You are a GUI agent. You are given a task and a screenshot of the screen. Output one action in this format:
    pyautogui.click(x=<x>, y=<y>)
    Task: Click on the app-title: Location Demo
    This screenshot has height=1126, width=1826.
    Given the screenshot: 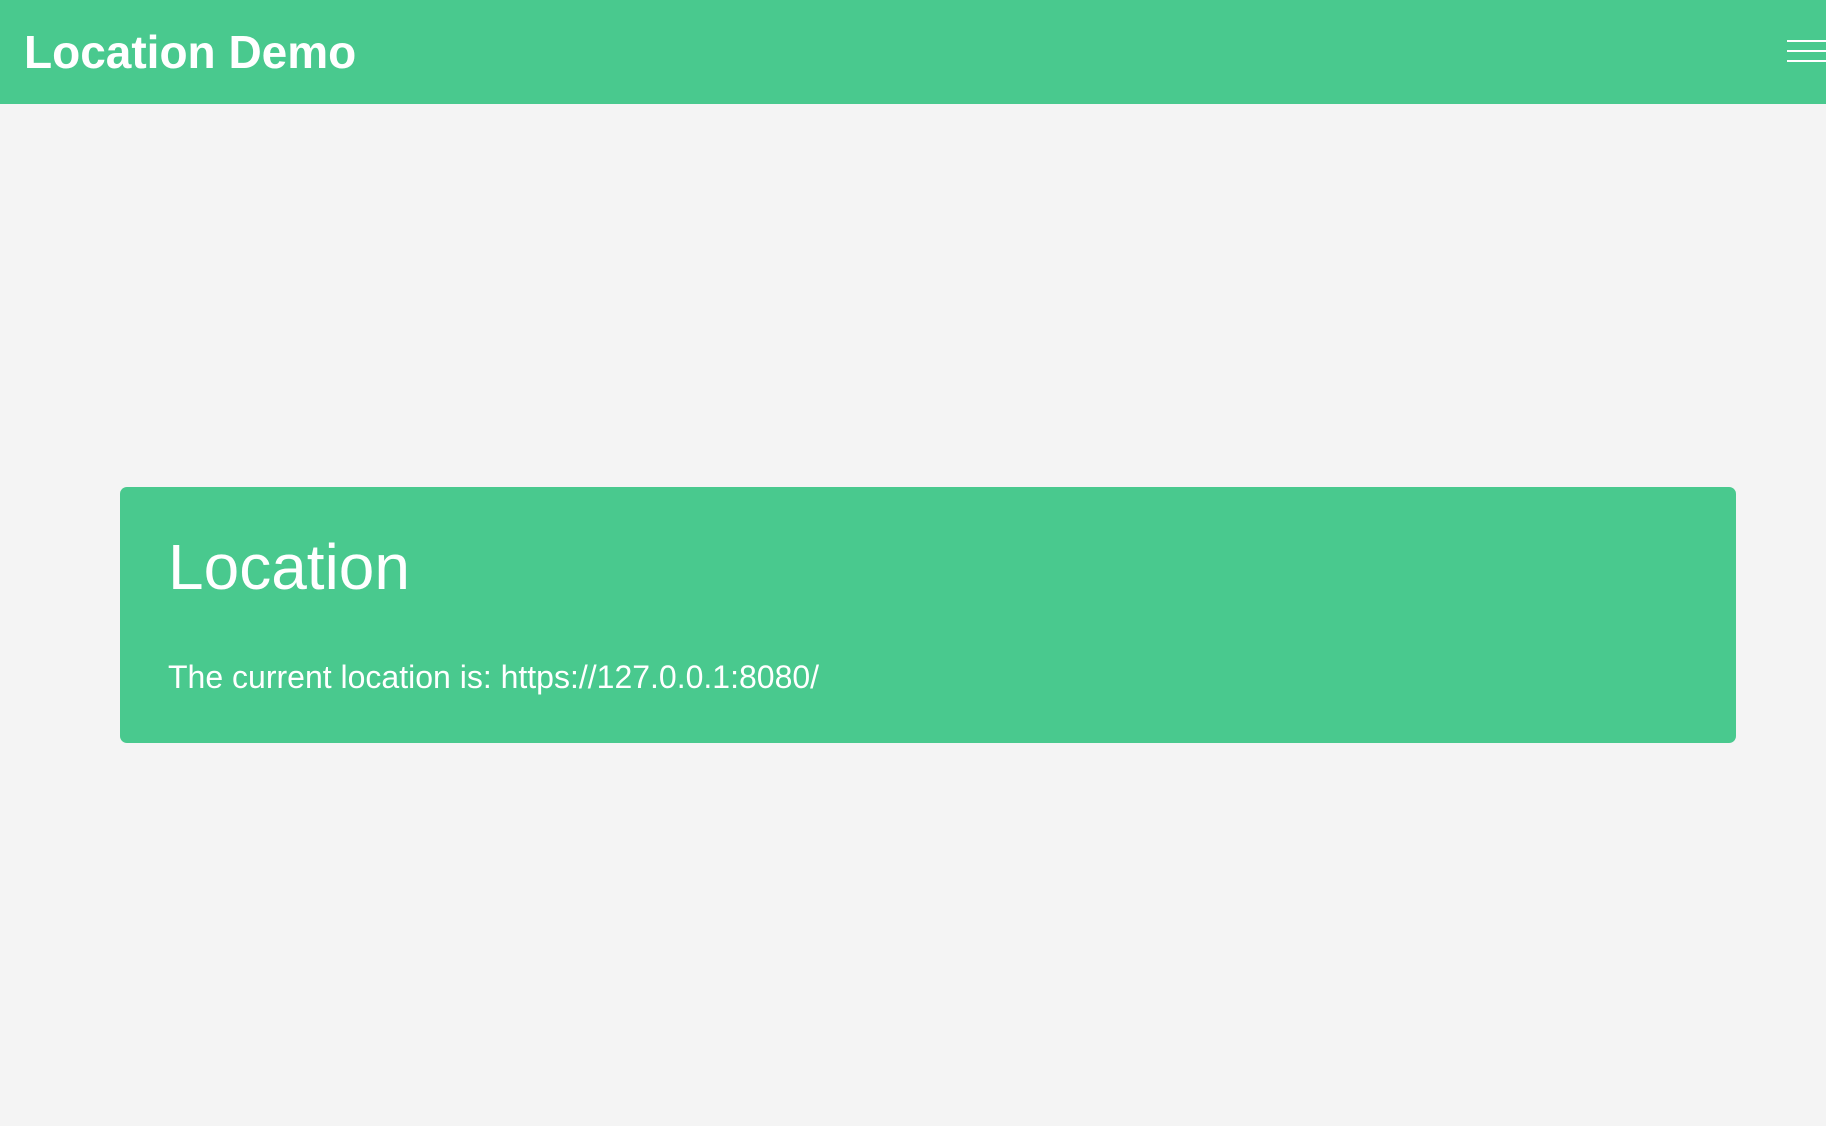 What is the action you would take?
    pyautogui.click(x=190, y=52)
    